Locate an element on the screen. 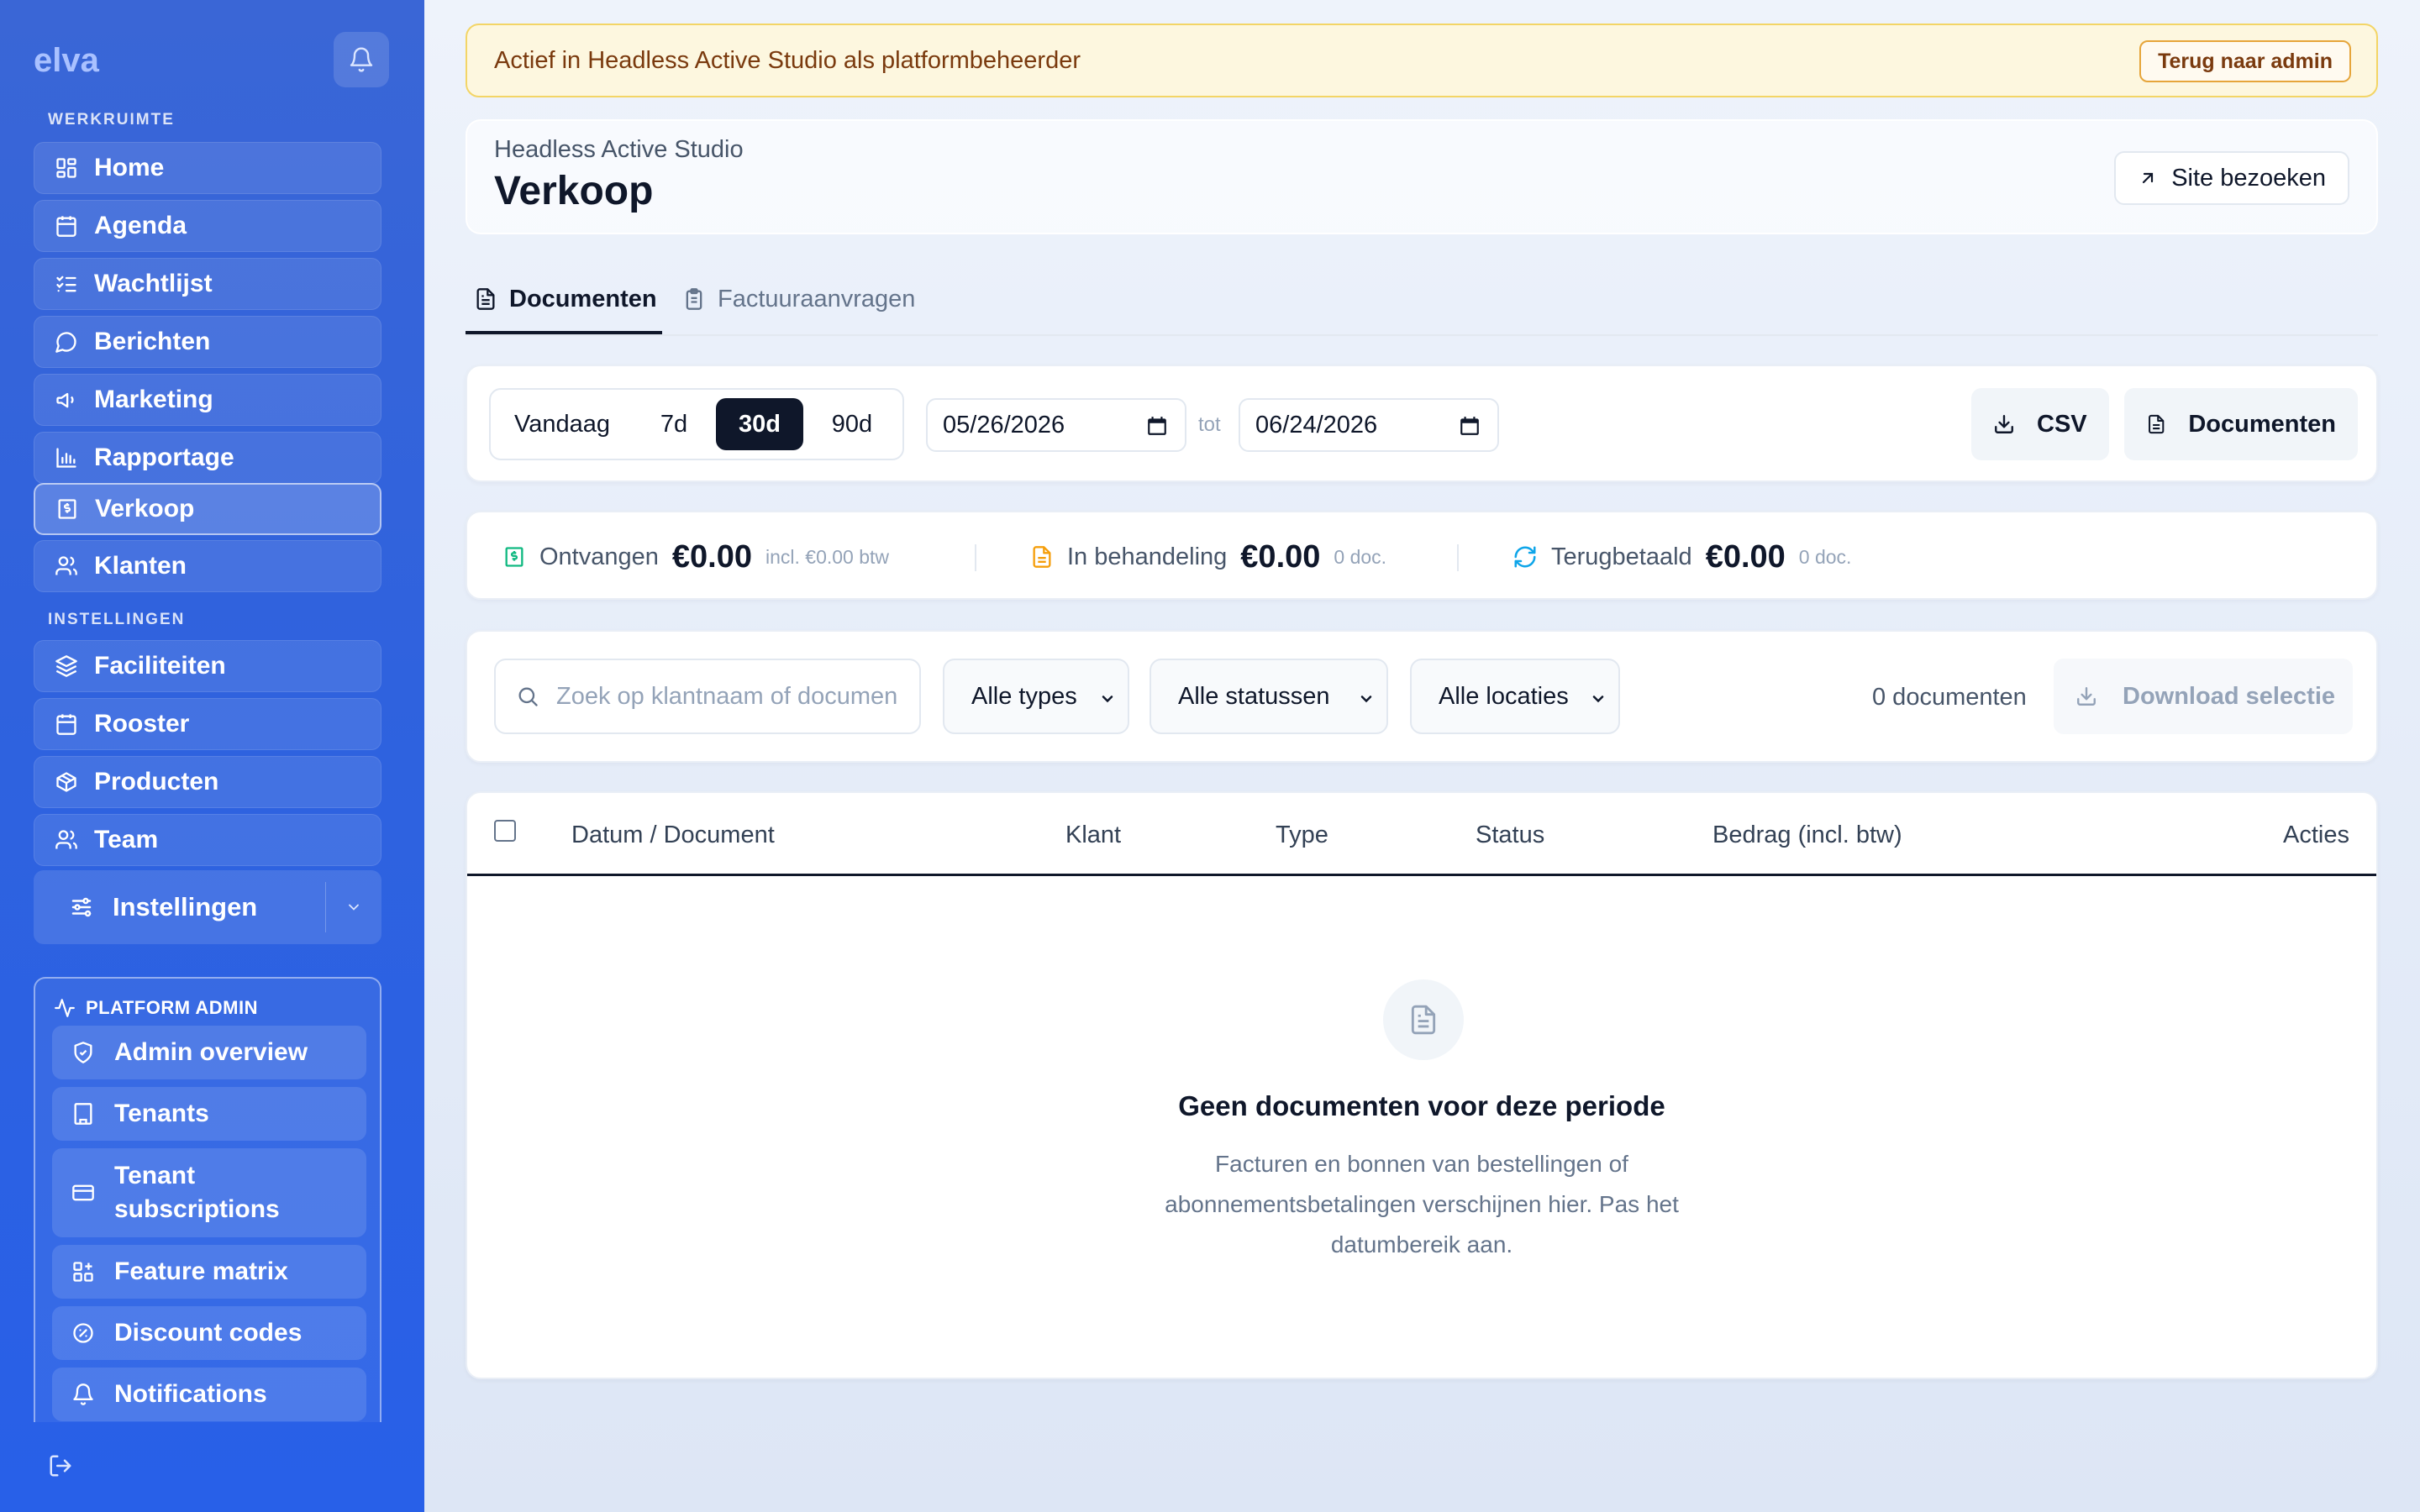  sidebar-item-label: Marketing is located at coordinates (153, 399).